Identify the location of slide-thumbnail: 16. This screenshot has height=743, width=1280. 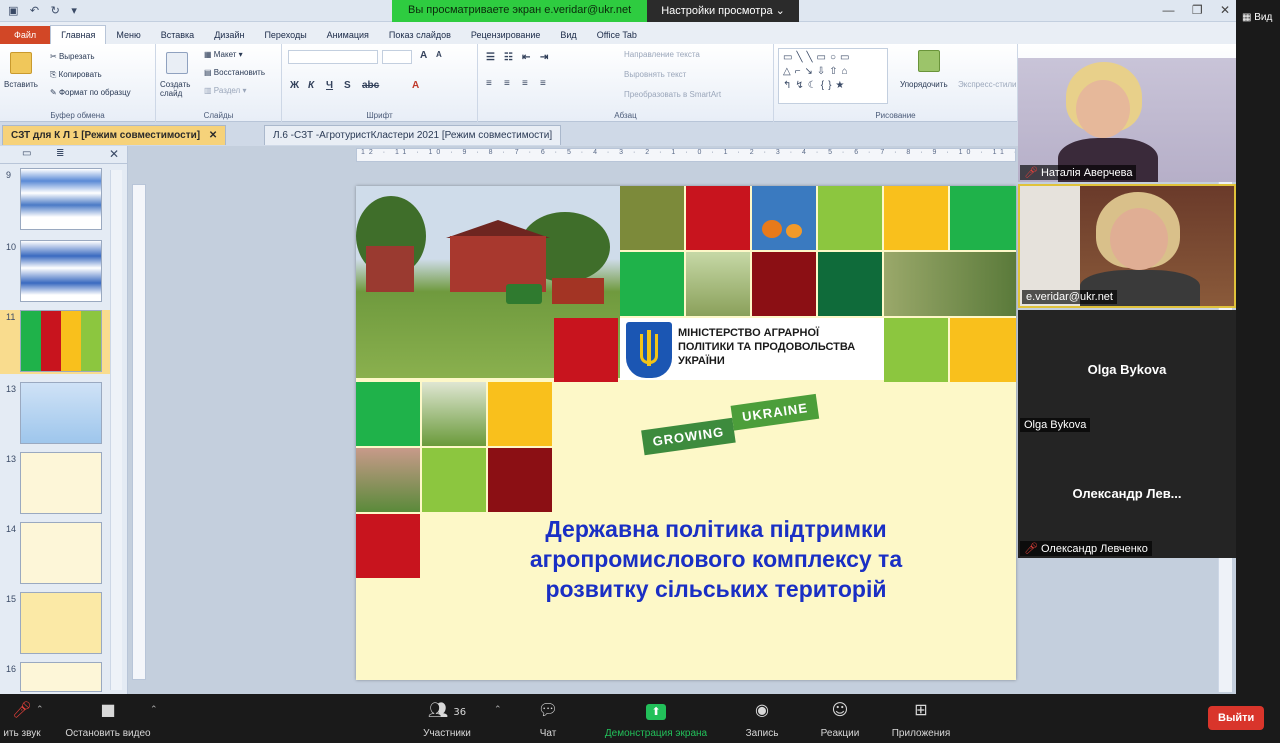
(59, 677).